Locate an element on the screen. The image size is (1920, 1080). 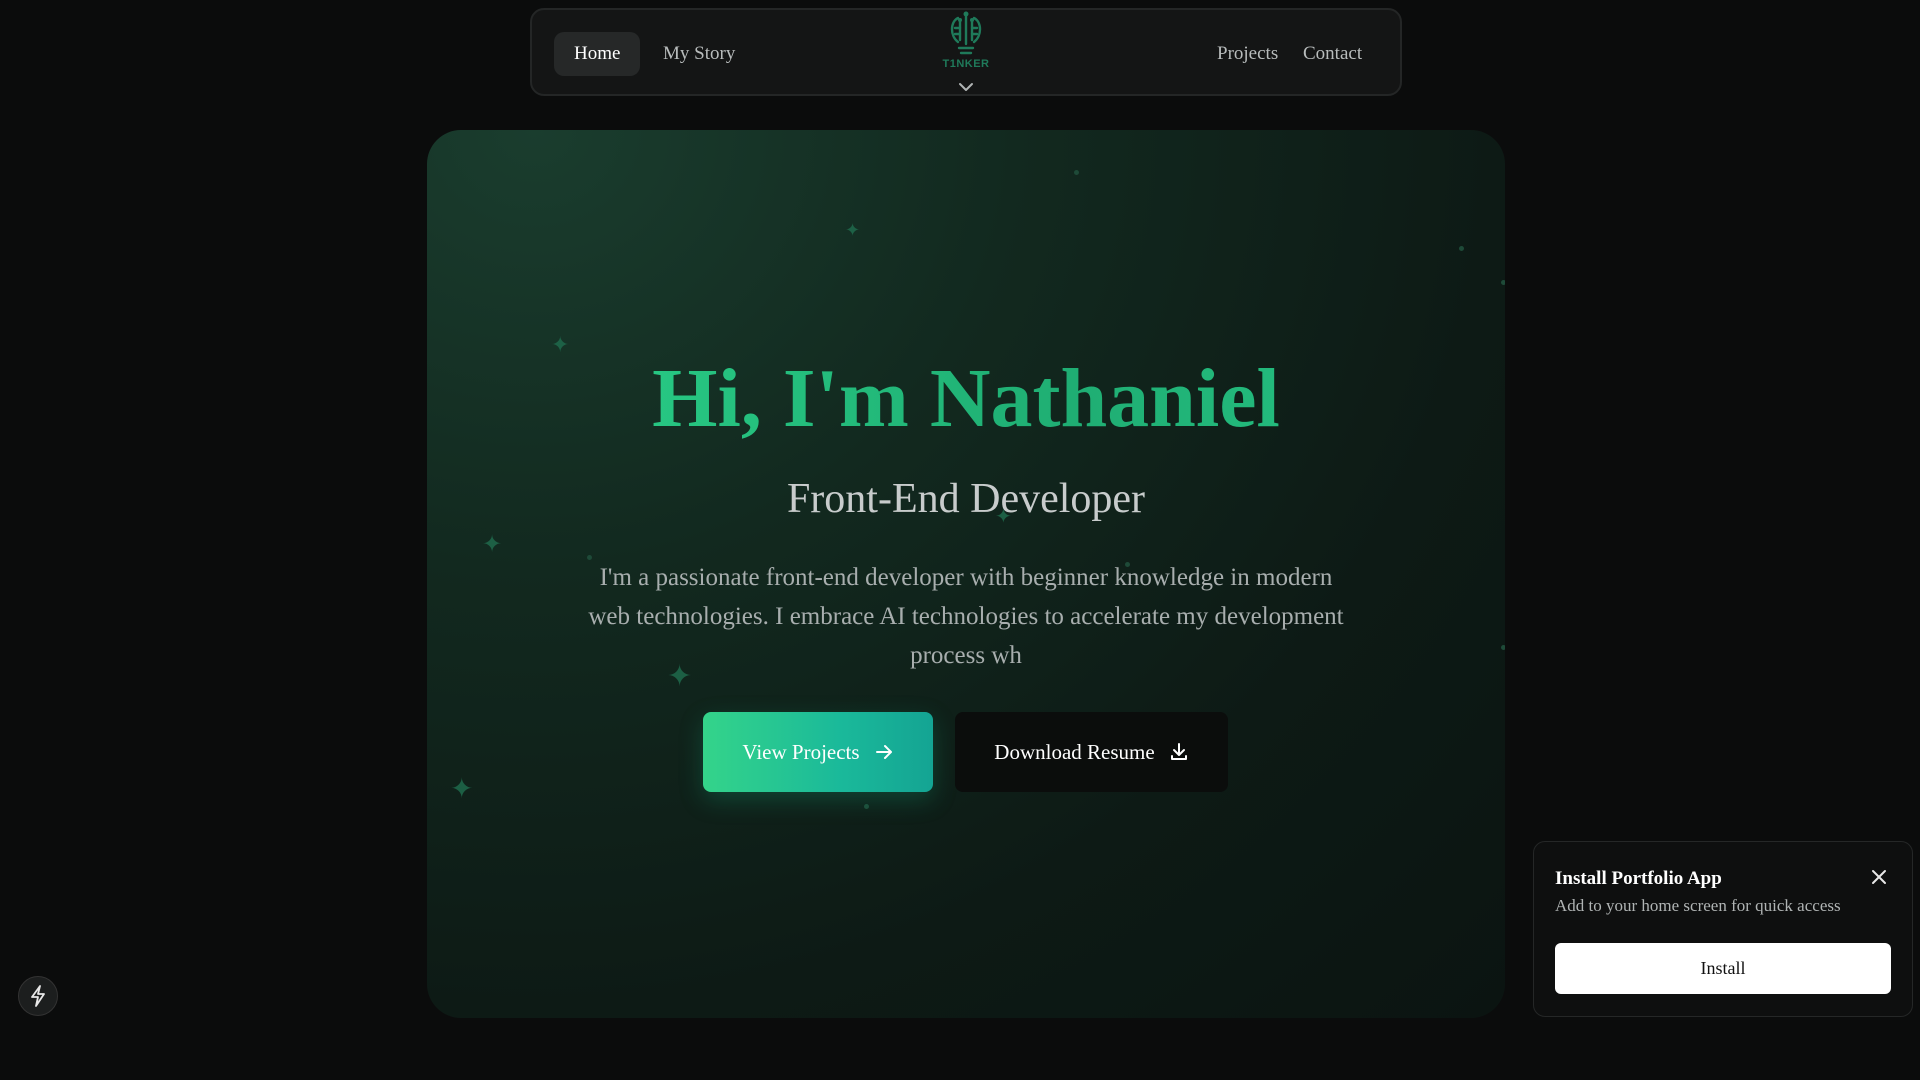
quick-action-button is located at coordinates (38, 996).